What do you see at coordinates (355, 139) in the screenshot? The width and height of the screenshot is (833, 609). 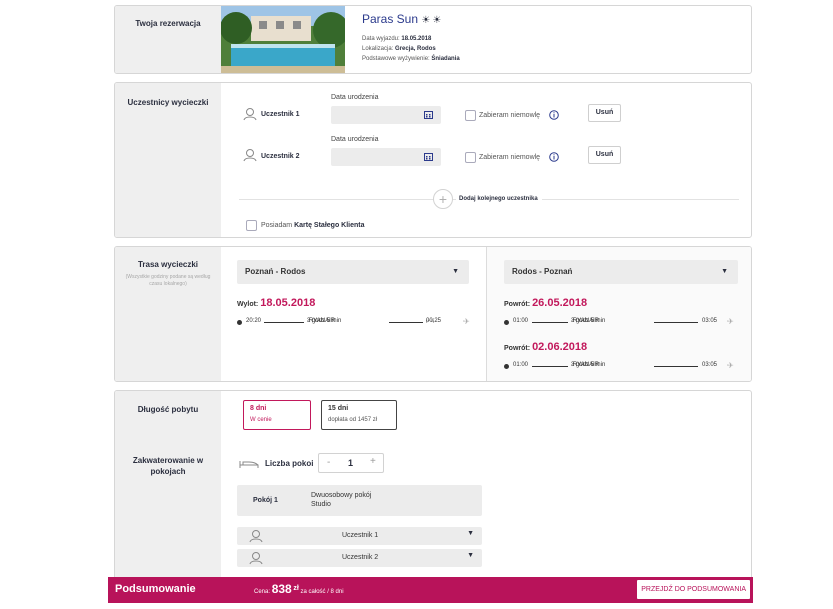 I see `dob-label-2: Data urodzenia` at bounding box center [355, 139].